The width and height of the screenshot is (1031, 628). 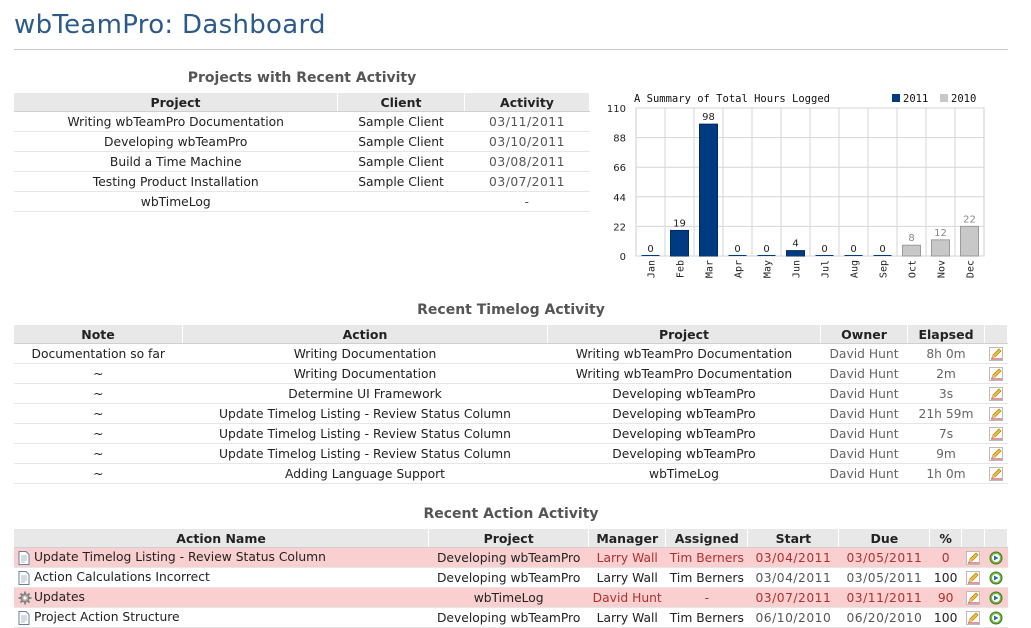 I want to click on note-cell: Documentation so far, so click(x=98, y=353).